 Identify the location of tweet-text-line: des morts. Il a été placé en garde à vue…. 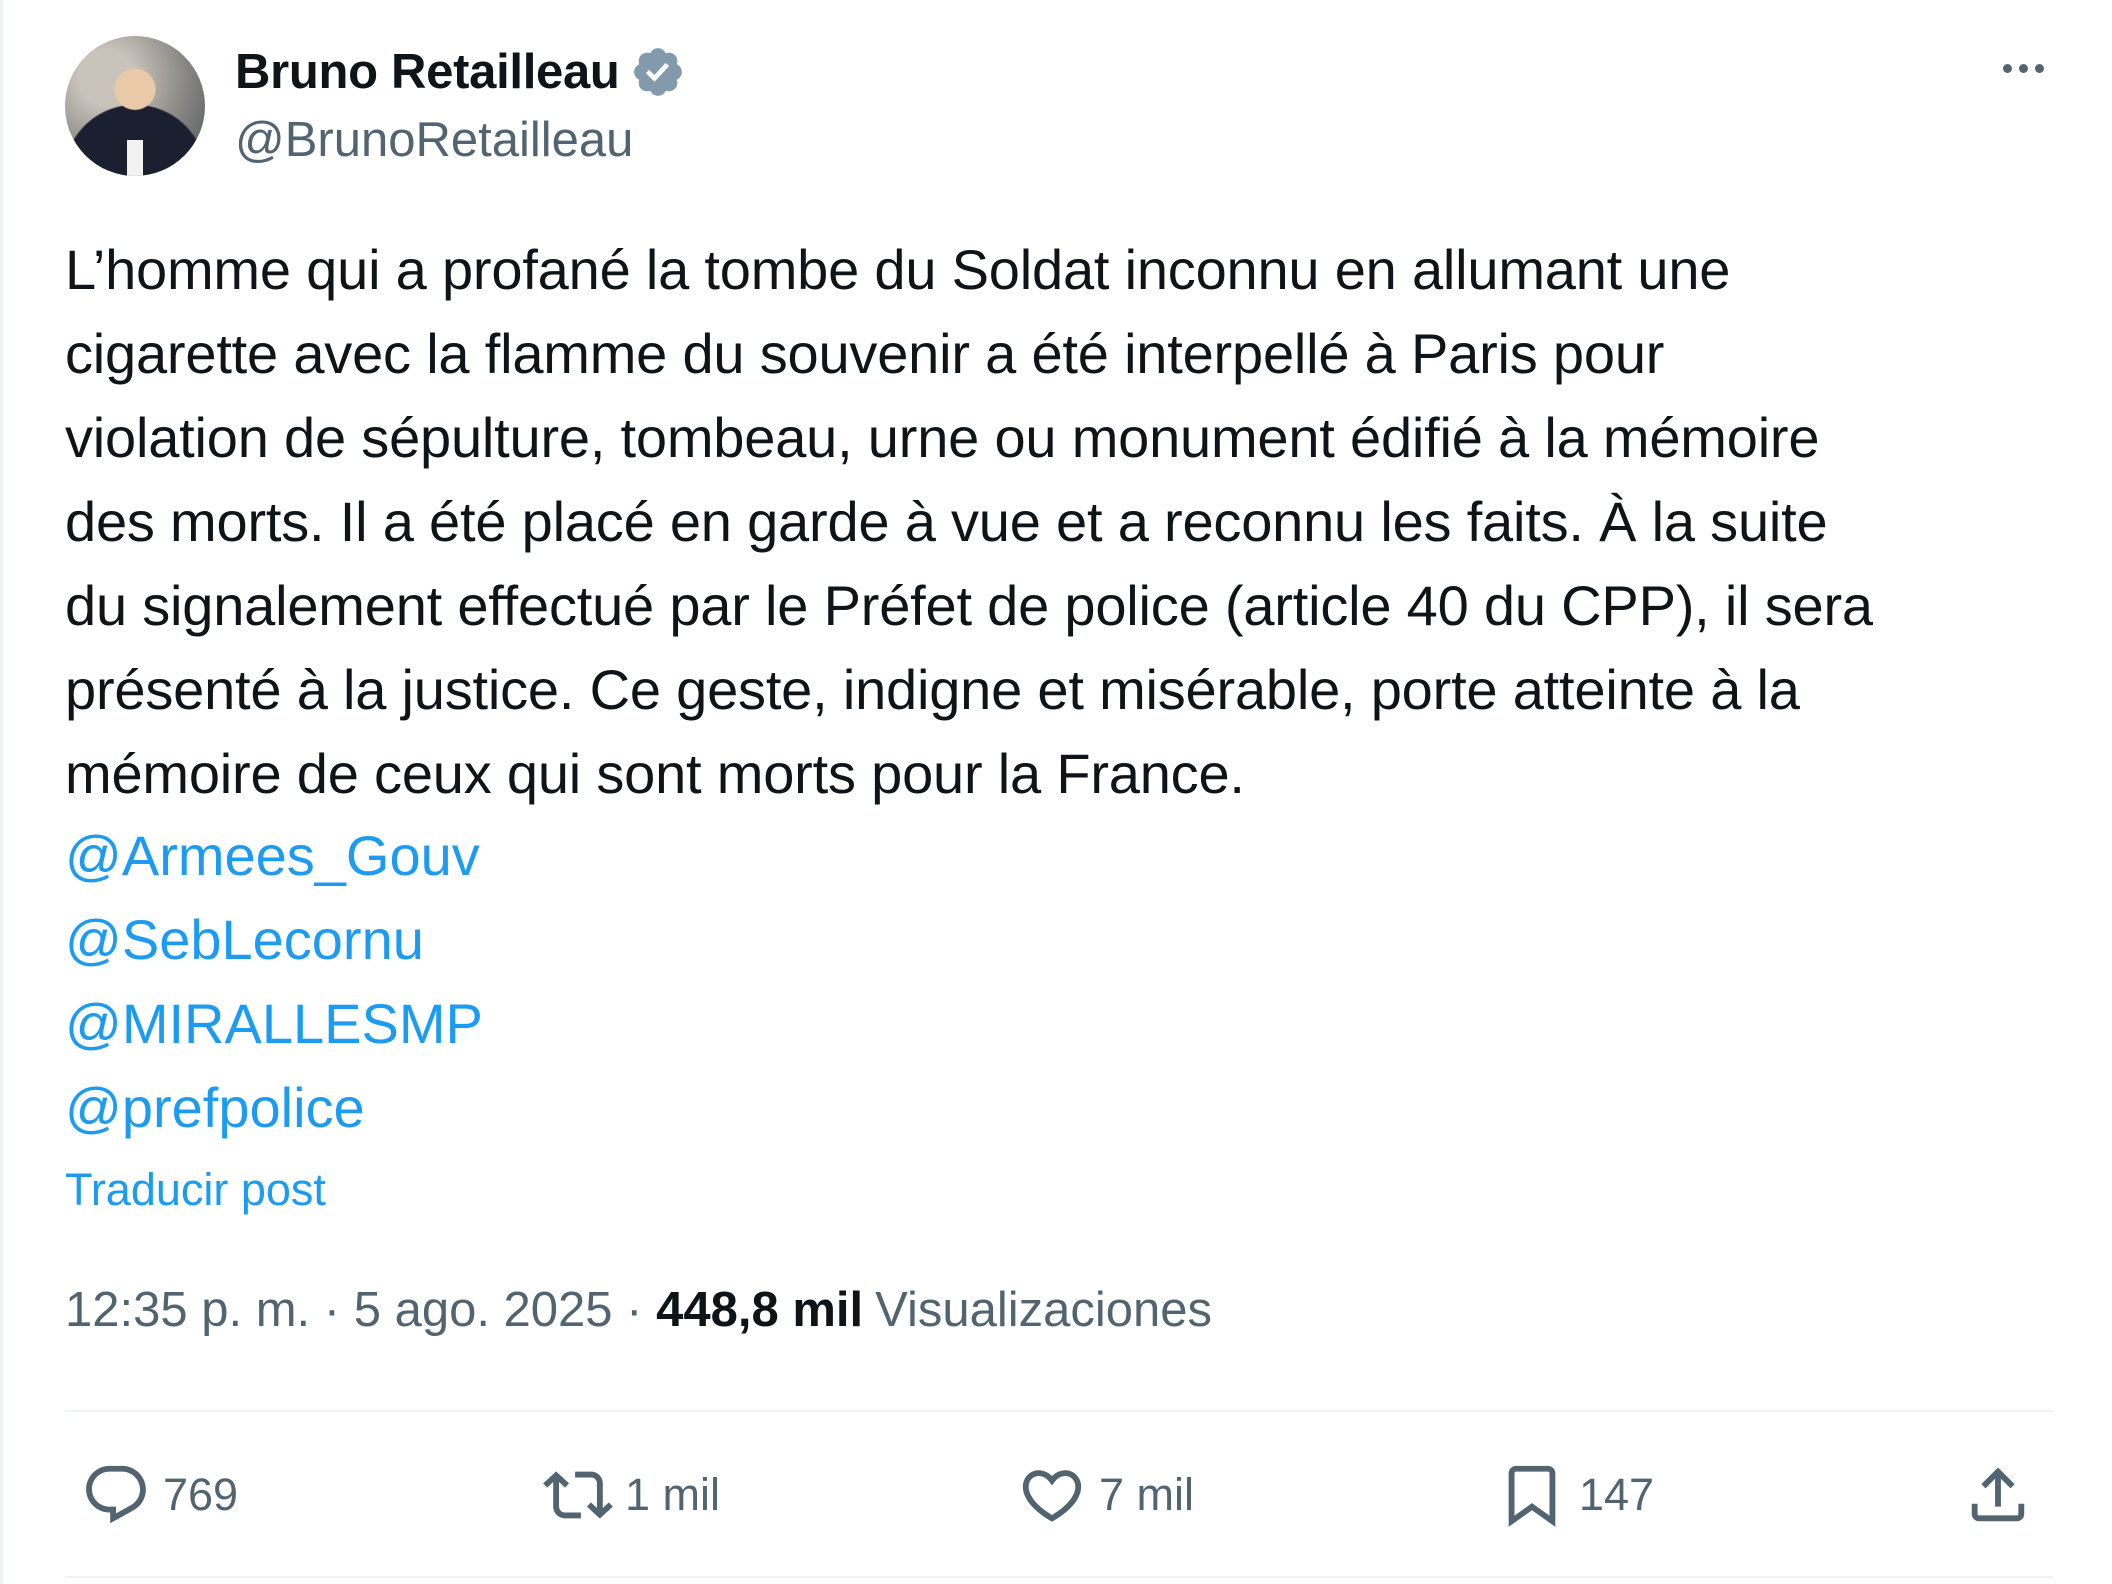
(946, 521).